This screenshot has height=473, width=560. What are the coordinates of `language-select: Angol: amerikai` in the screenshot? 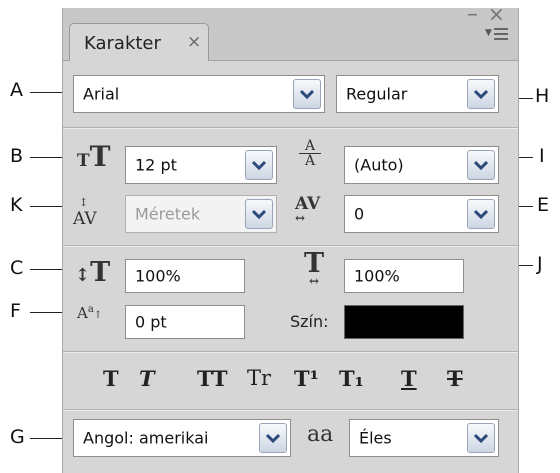 It's located at (182, 438).